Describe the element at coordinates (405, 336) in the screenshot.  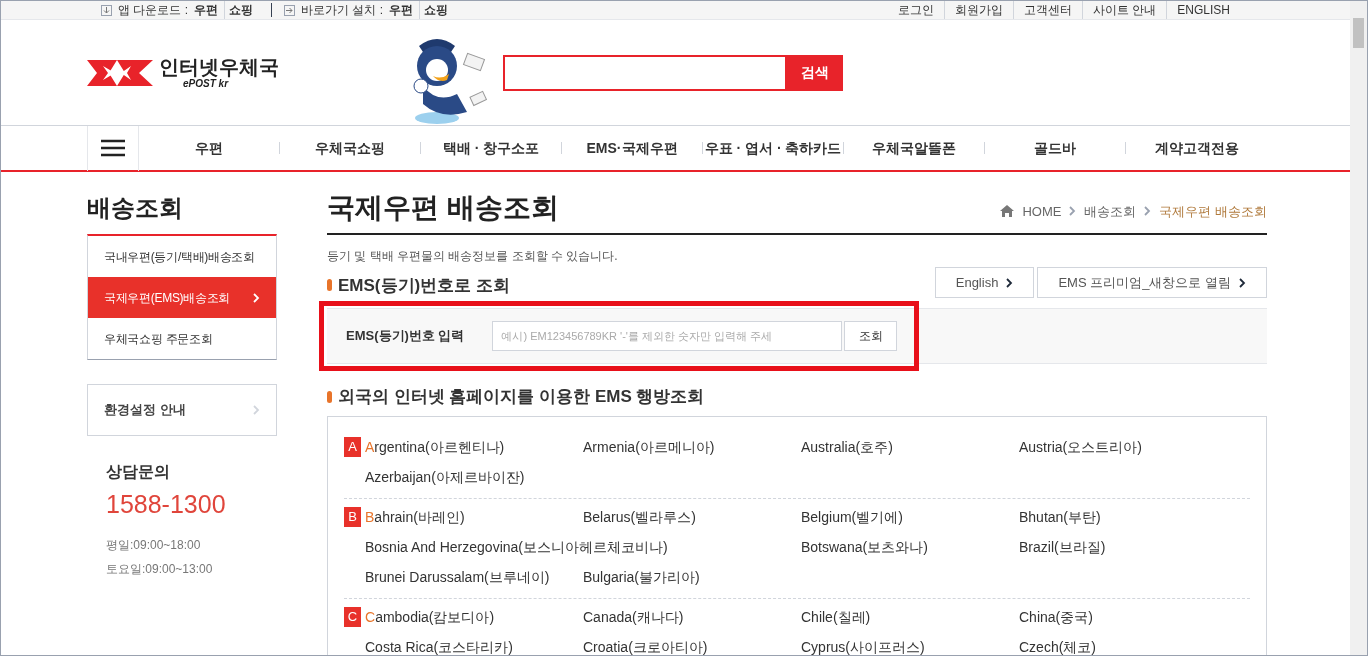
I see `field-label: EMS(등기)번호 입력` at that location.